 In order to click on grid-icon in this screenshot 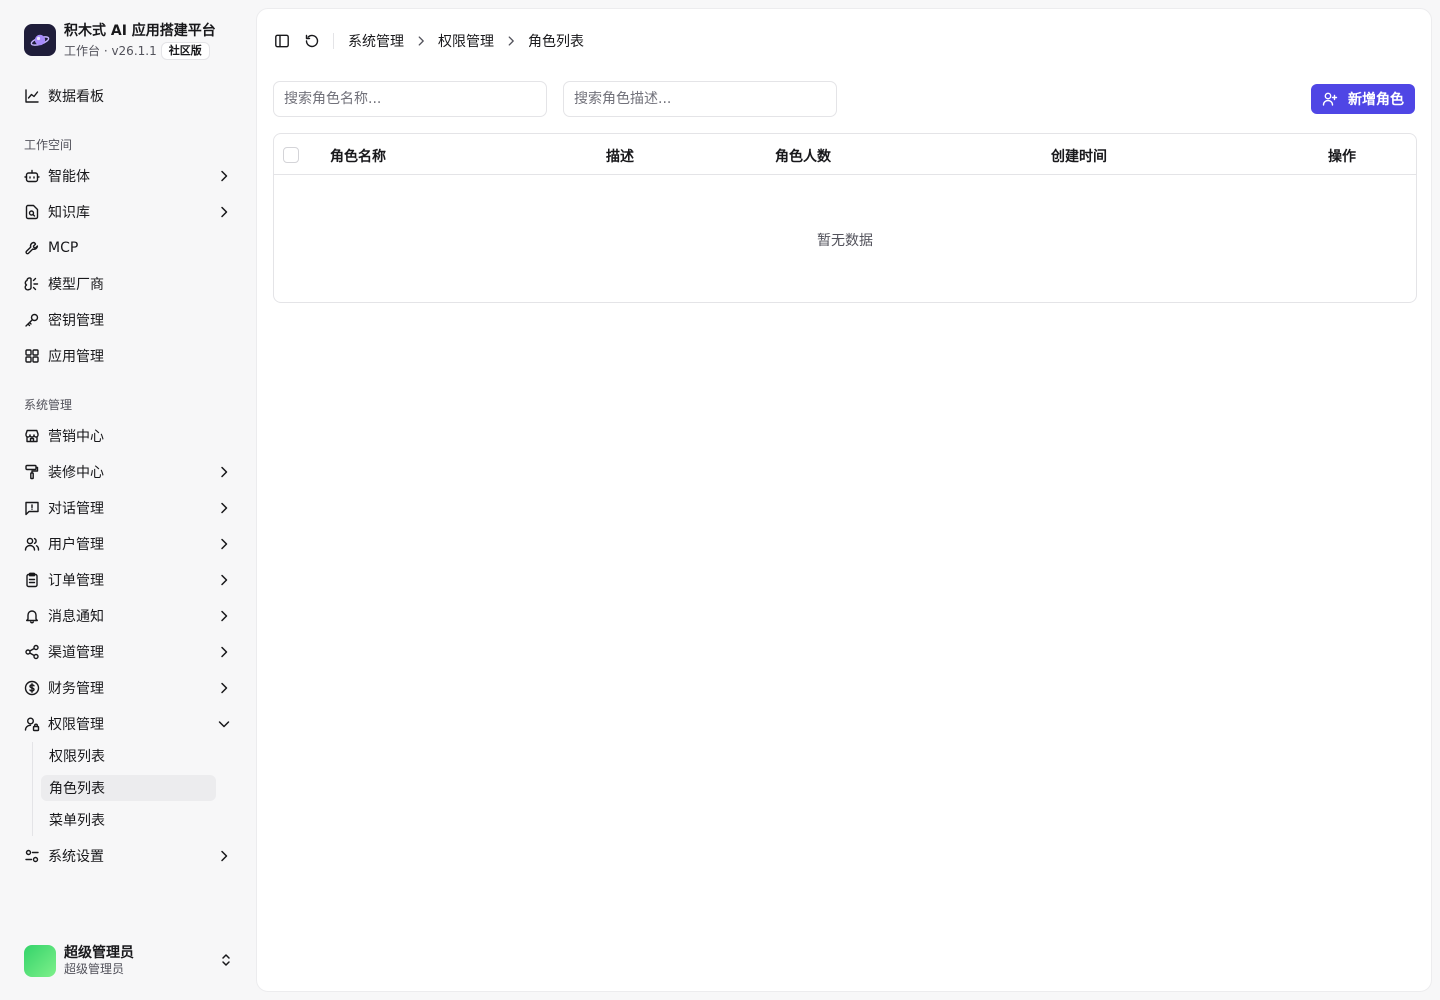, I will do `click(32, 356)`.